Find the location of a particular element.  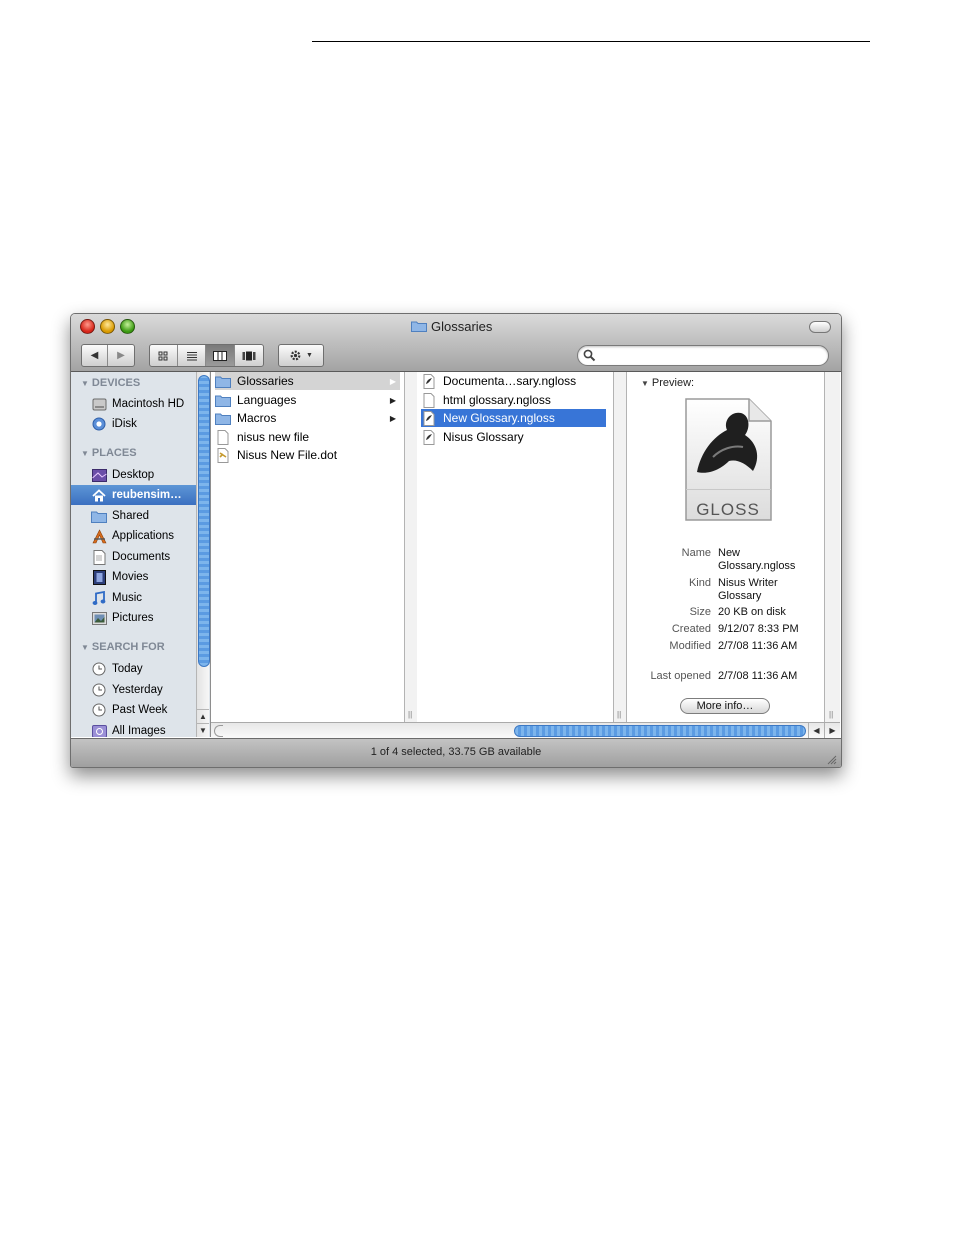

sidebar-item-macintosh-hd: Macintosh HD is located at coordinates (133, 404).